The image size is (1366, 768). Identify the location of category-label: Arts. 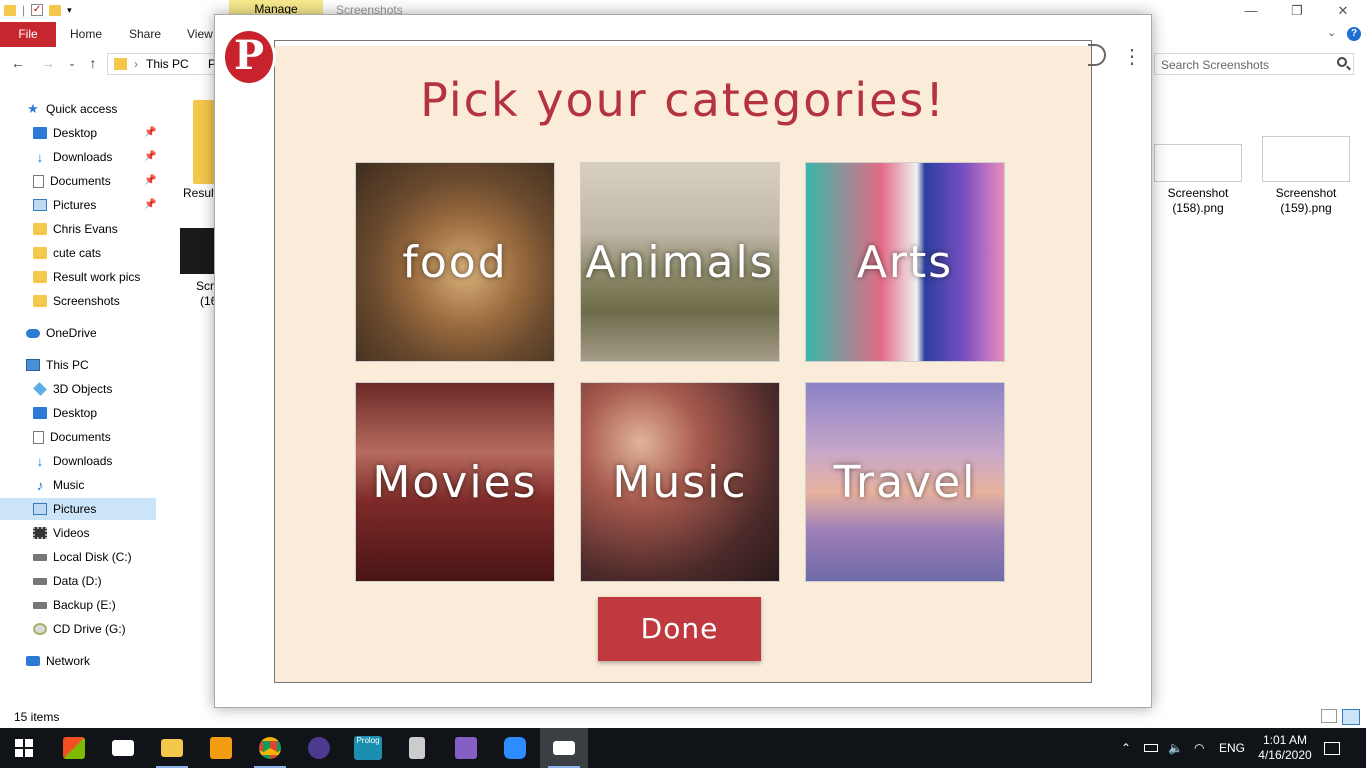
(905, 262).